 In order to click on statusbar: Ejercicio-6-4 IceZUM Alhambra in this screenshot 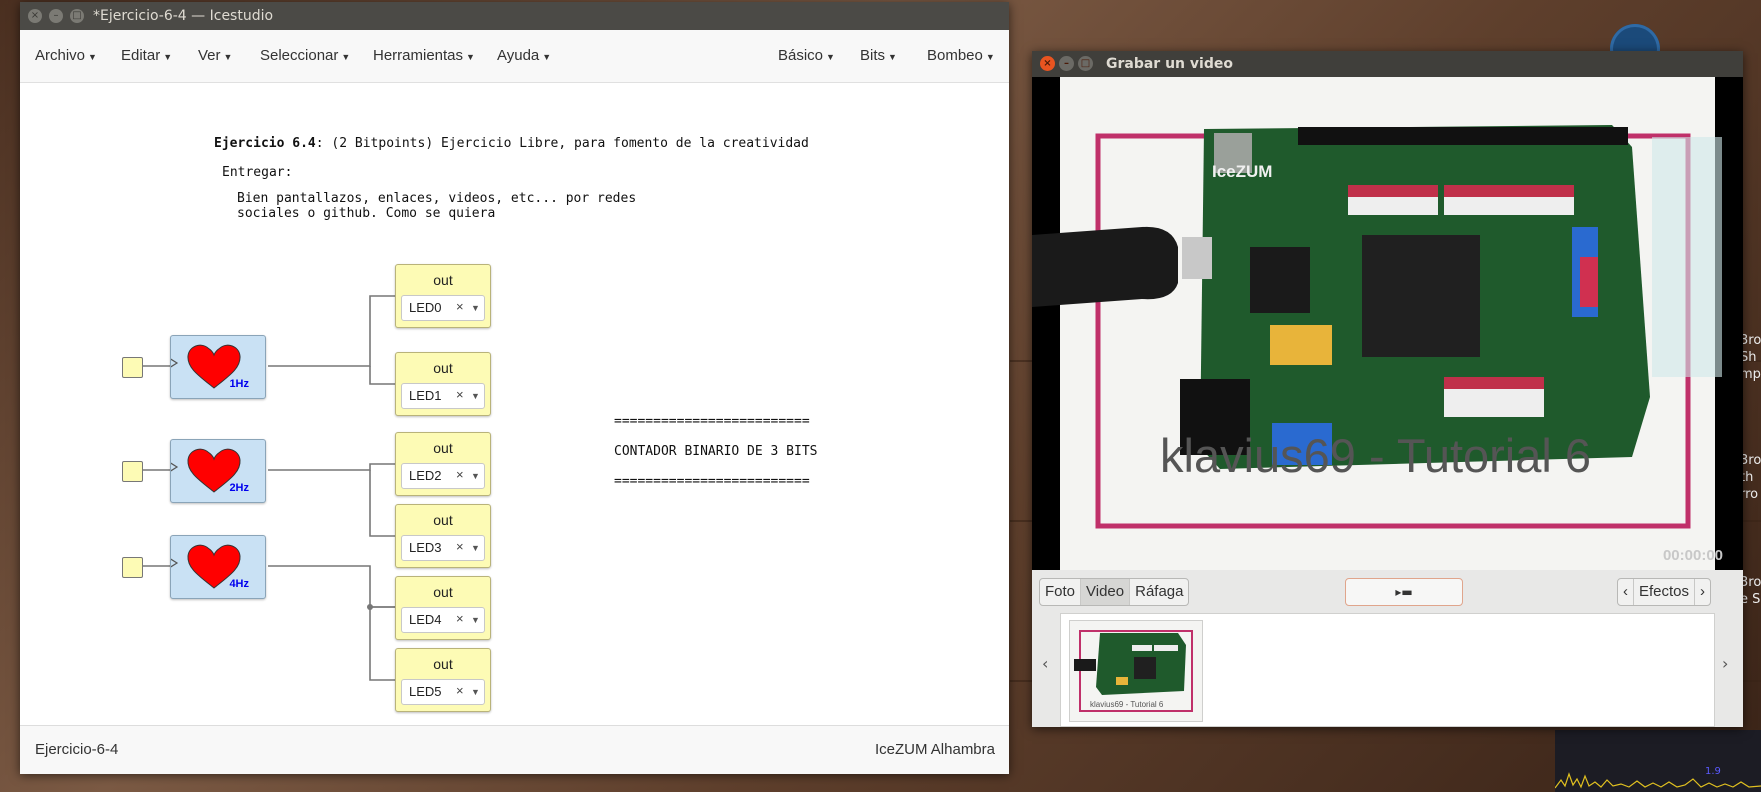, I will do `click(514, 749)`.